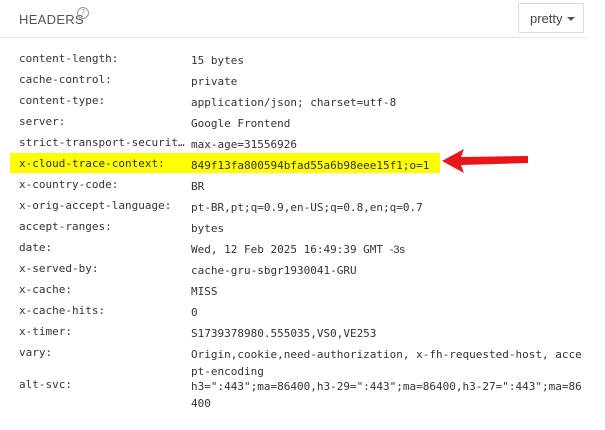  What do you see at coordinates (62, 100) in the screenshot?
I see `header-key: content-type:` at bounding box center [62, 100].